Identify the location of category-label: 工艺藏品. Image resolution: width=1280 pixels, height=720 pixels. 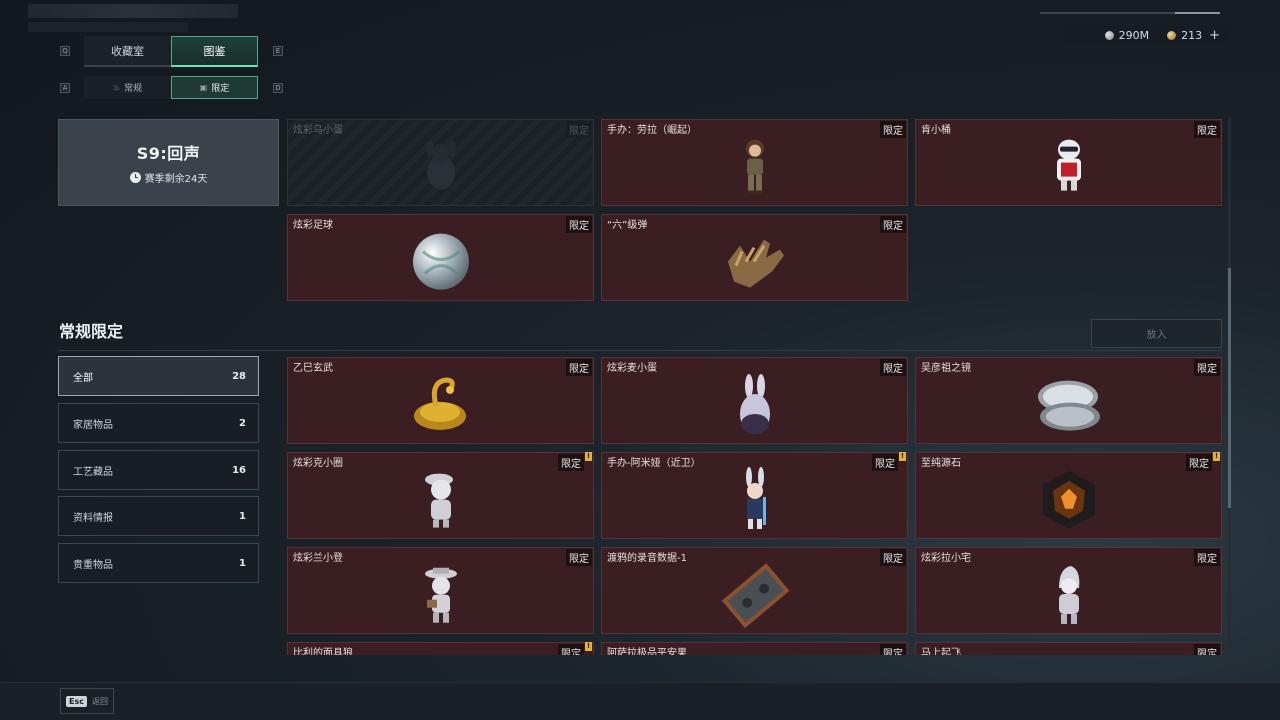
(93, 472).